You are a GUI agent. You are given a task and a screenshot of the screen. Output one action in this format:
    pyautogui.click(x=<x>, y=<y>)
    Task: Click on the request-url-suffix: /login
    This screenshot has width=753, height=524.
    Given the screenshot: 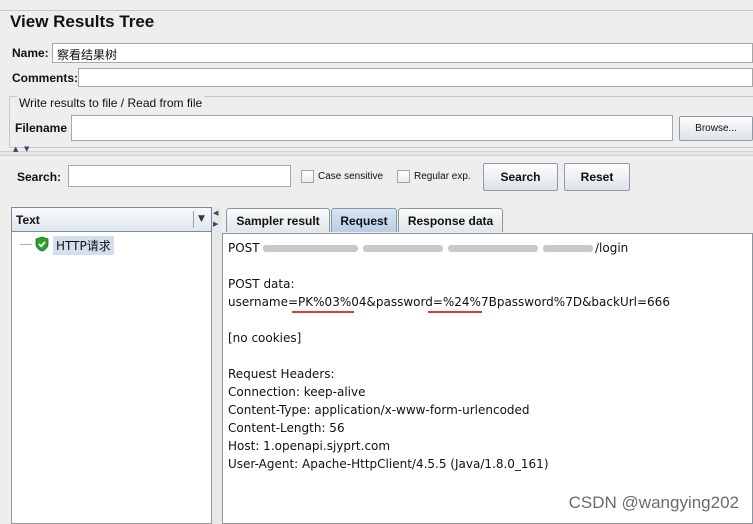 What is the action you would take?
    pyautogui.click(x=612, y=248)
    